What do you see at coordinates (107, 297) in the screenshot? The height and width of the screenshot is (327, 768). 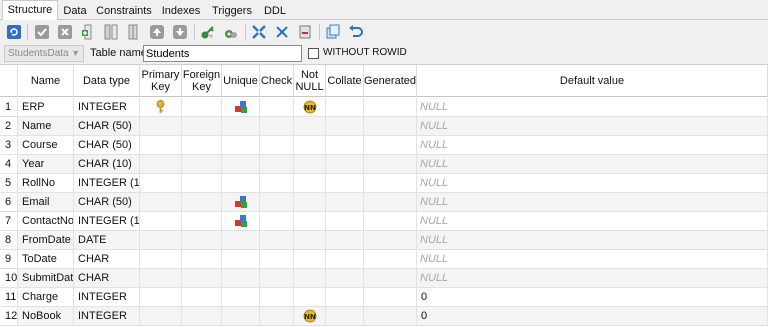 I see `cell-type: INTEGER` at bounding box center [107, 297].